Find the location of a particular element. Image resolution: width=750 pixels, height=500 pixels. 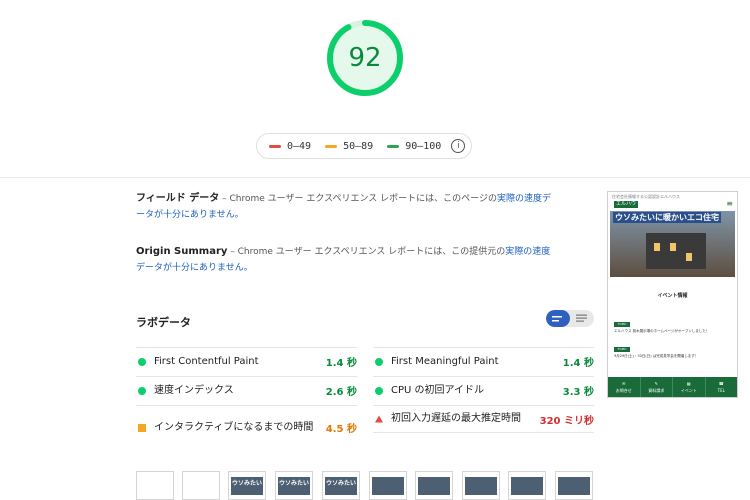

metric-label: 初回入力遅延の最大推定時間 is located at coordinates (456, 418).